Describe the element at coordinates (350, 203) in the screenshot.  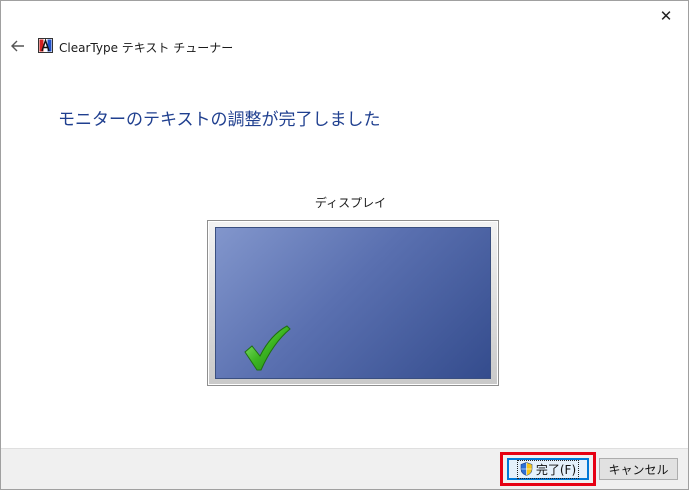
I see `display-label: ディスプレイ` at that location.